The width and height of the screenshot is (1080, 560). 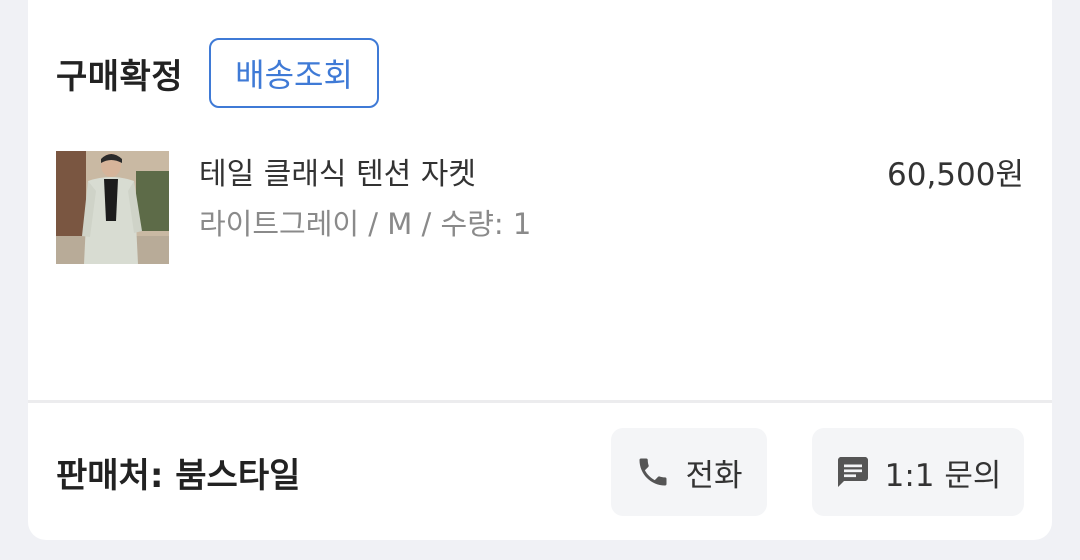 I want to click on product-thumbnail, so click(x=112, y=207).